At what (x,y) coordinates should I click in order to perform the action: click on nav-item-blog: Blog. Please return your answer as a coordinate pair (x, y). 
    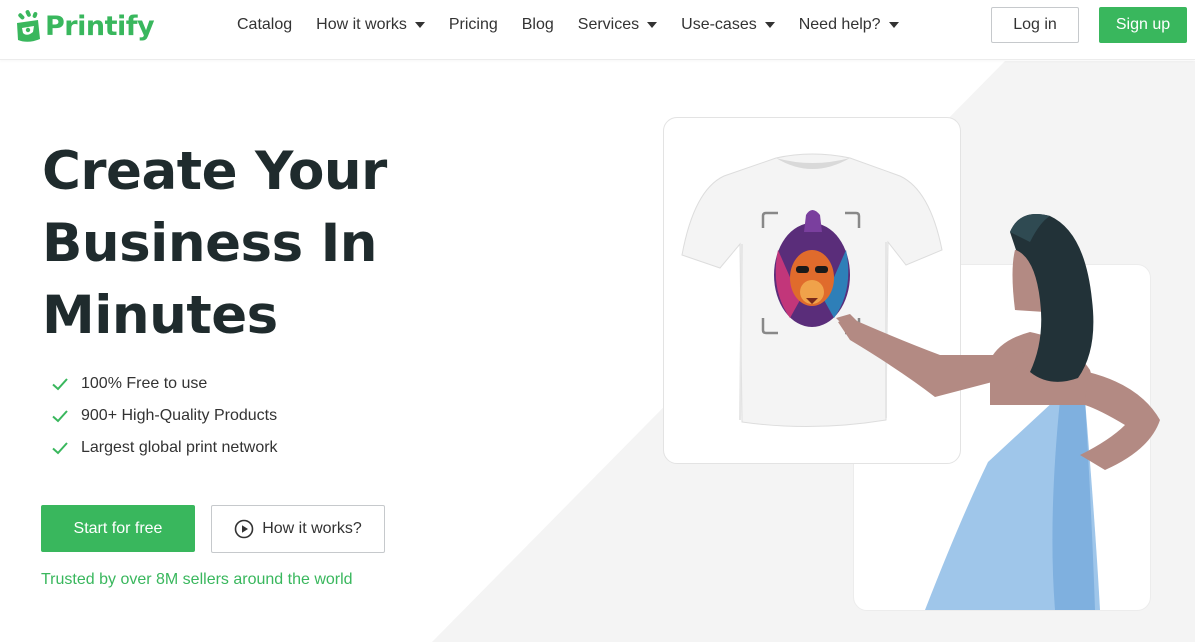
    Looking at the image, I should click on (538, 25).